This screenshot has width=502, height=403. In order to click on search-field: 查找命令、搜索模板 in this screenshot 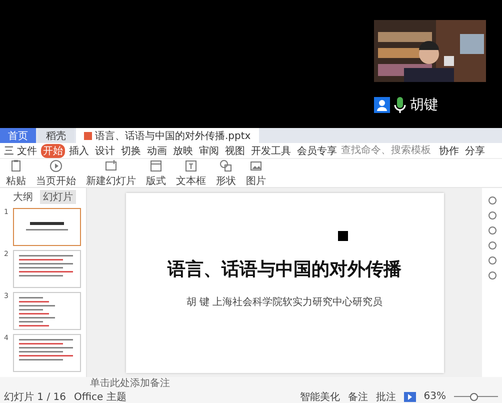, I will do `click(388, 150)`.